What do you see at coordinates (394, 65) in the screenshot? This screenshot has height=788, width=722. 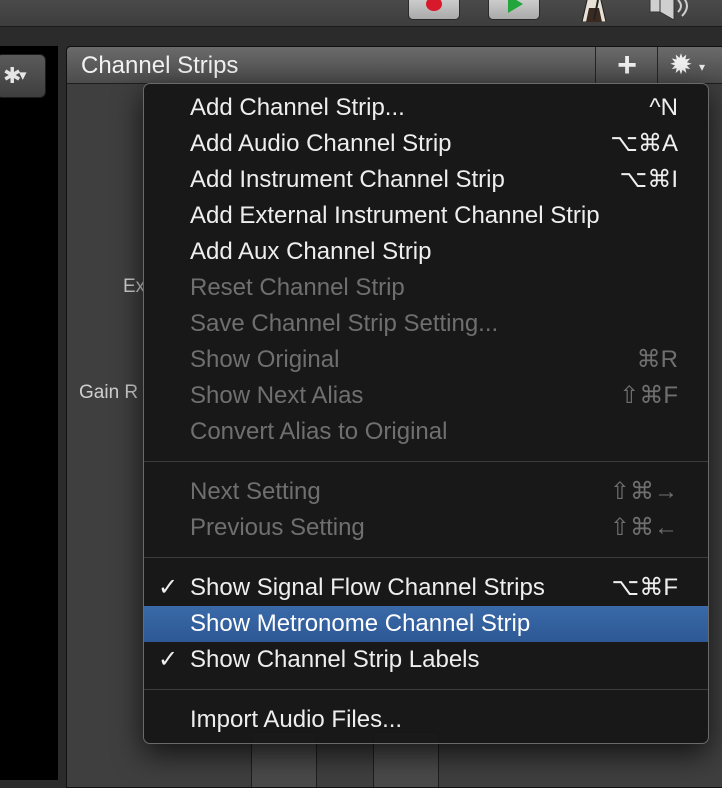 I see `channel-strips-header: Channel Strips + ✹ ▾` at bounding box center [394, 65].